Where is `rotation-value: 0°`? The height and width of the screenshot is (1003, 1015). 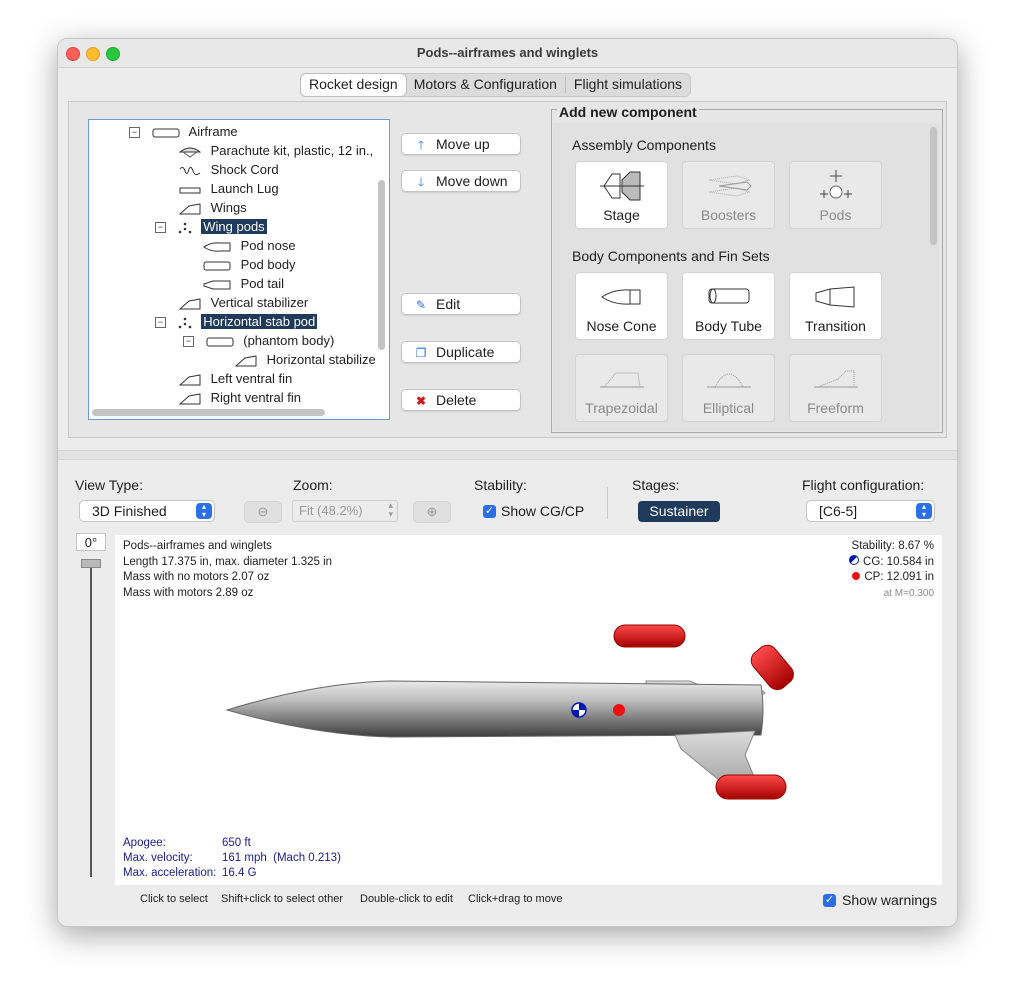 rotation-value: 0° is located at coordinates (91, 542).